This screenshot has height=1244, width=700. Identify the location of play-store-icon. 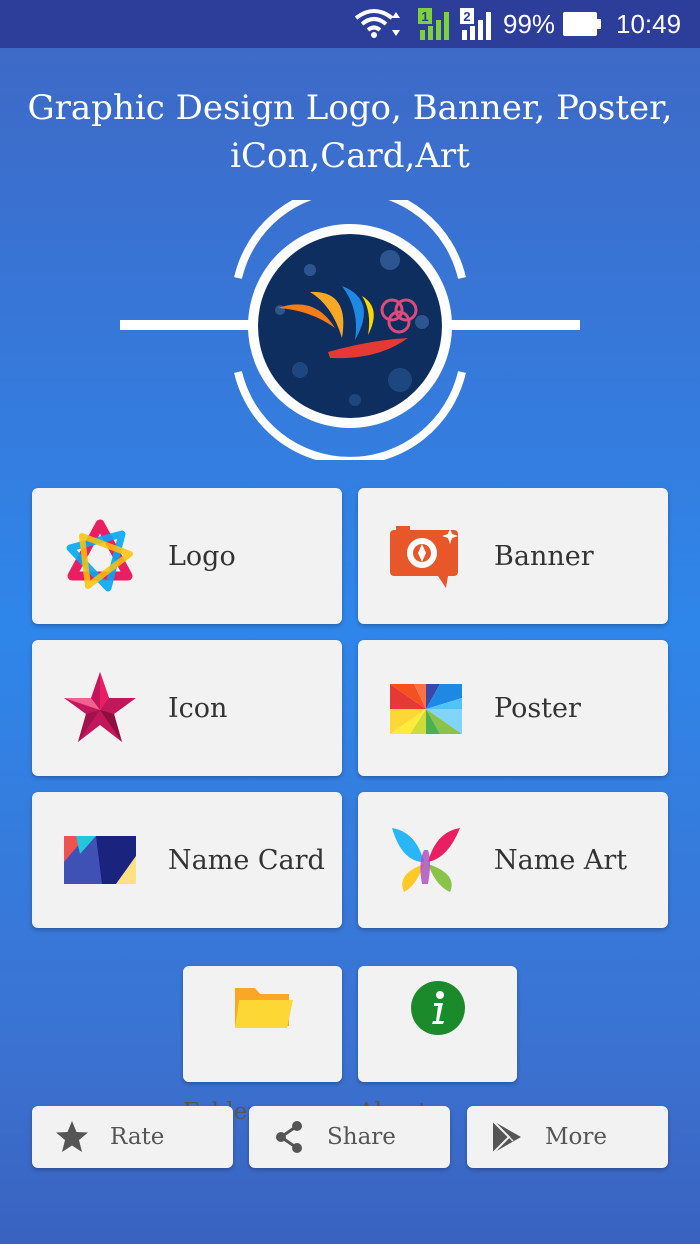
(507, 1137).